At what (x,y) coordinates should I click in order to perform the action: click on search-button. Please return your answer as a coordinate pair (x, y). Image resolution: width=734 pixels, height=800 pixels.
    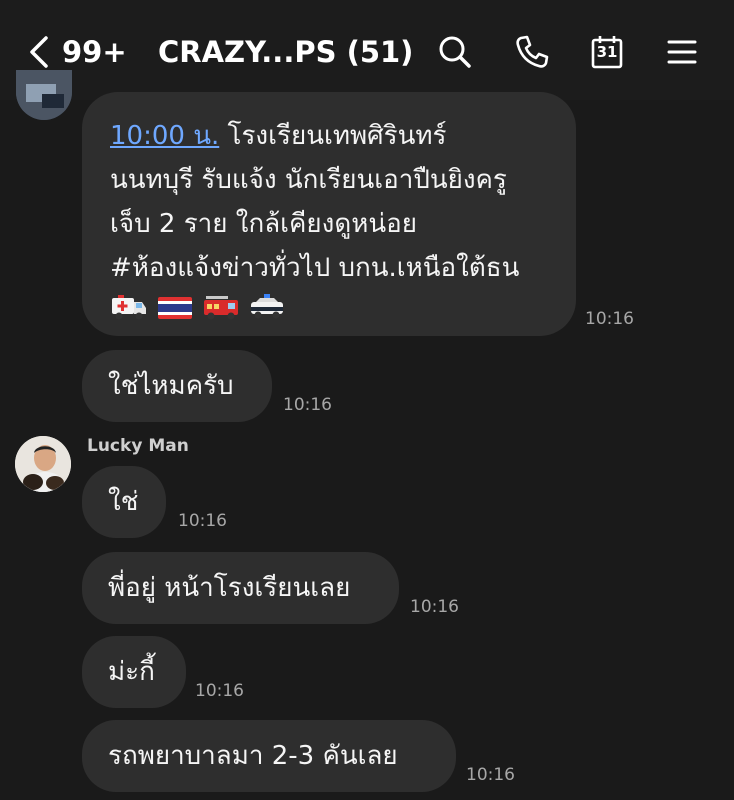
    Looking at the image, I should click on (455, 52).